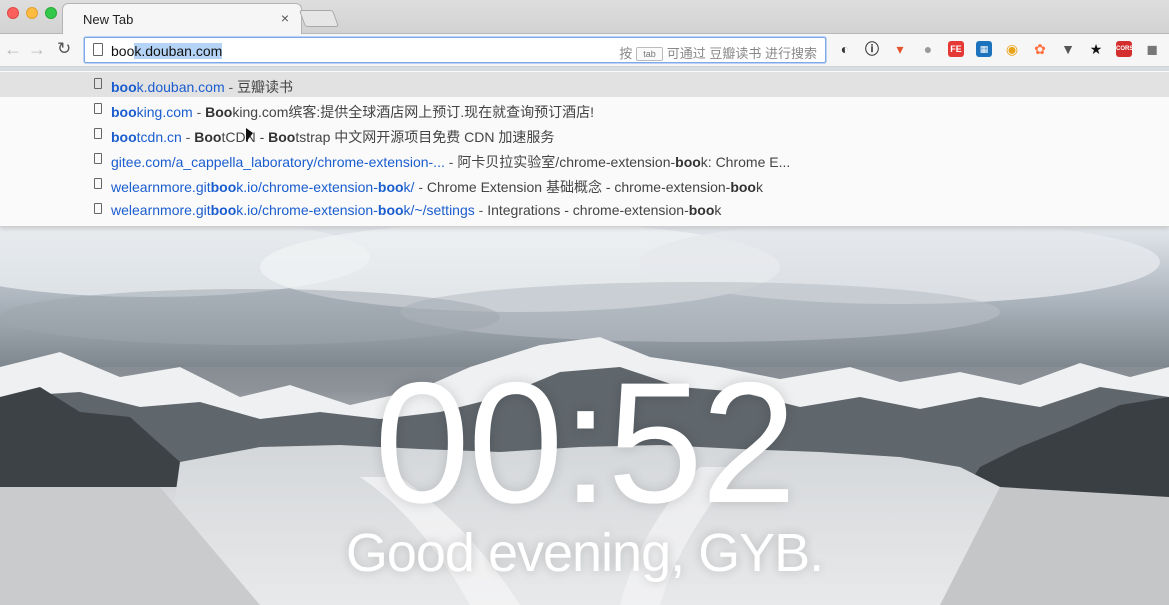  What do you see at coordinates (319, 18) in the screenshot?
I see `new-tab-button` at bounding box center [319, 18].